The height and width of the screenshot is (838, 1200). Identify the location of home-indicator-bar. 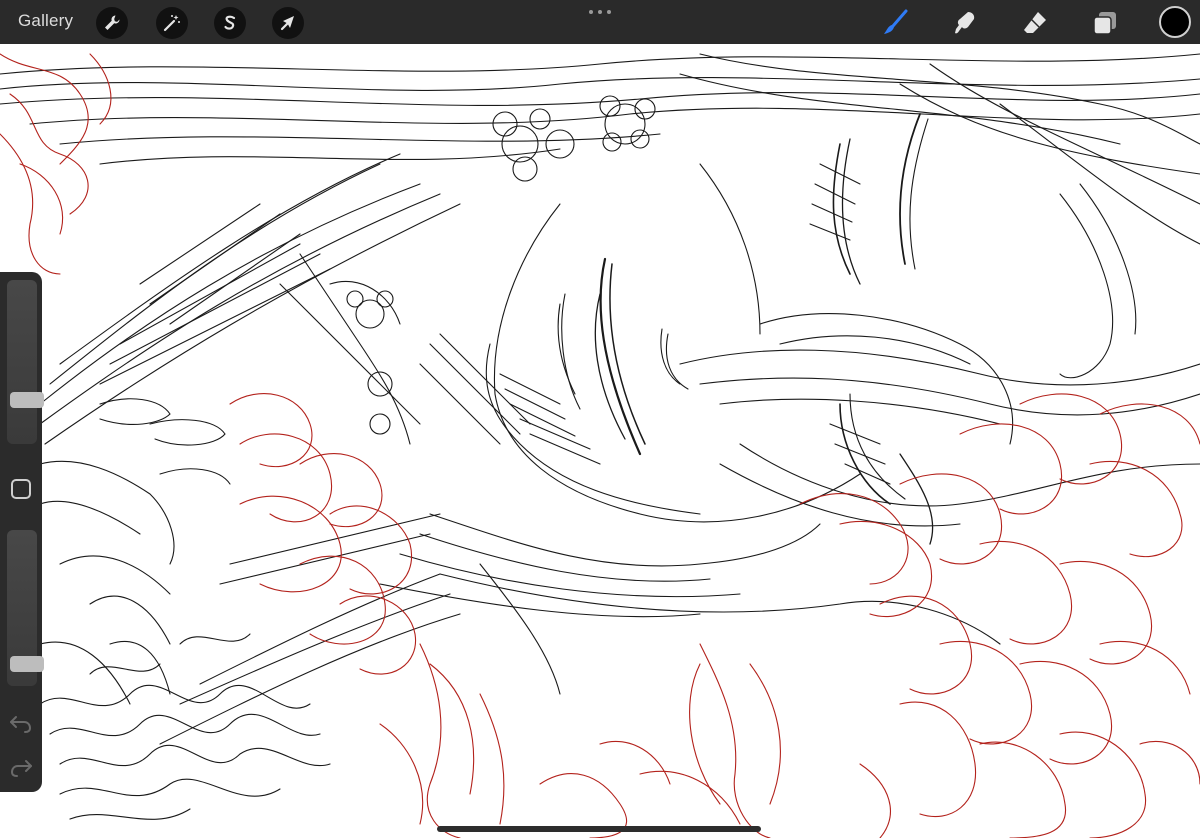
(599, 829).